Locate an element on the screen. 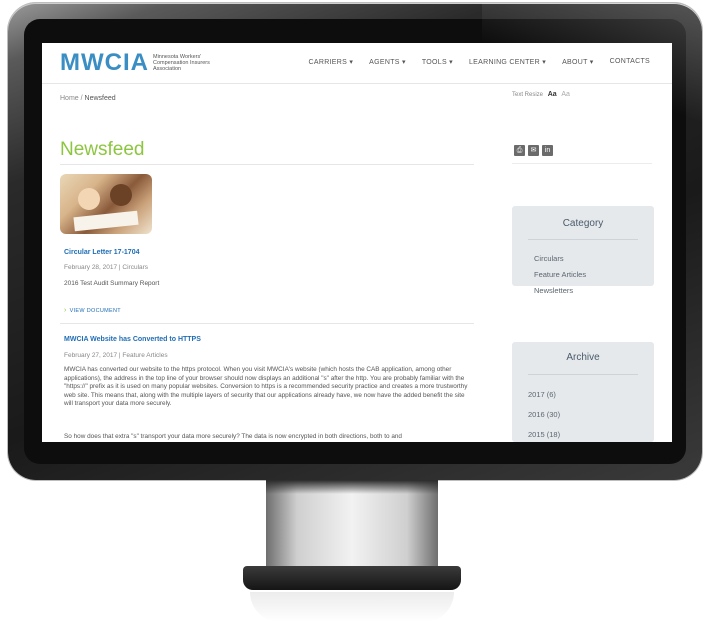 The height and width of the screenshot is (637, 705). archive-link: 2015 (18) is located at coordinates (544, 434).